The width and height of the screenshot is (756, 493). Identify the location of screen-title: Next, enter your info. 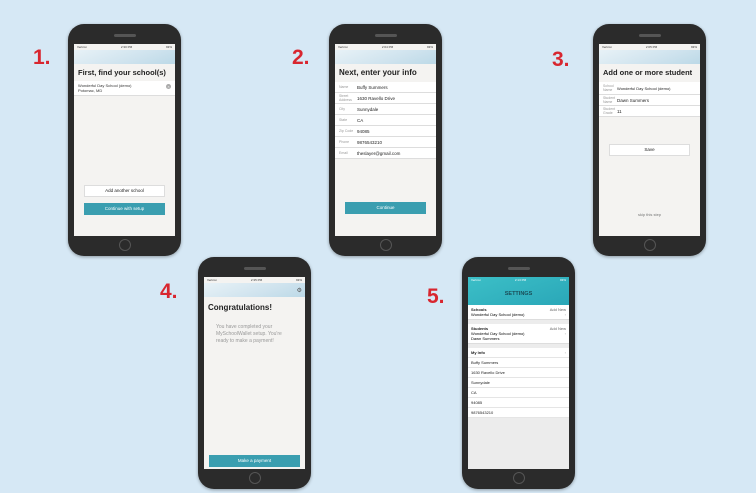
(378, 72).